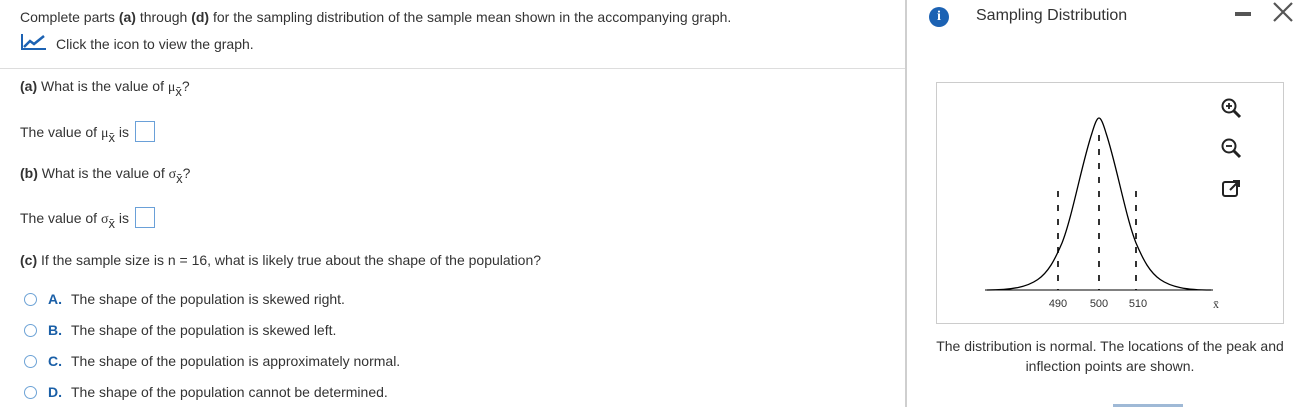 This screenshot has width=1305, height=407. I want to click on close-icon, so click(1283, 14).